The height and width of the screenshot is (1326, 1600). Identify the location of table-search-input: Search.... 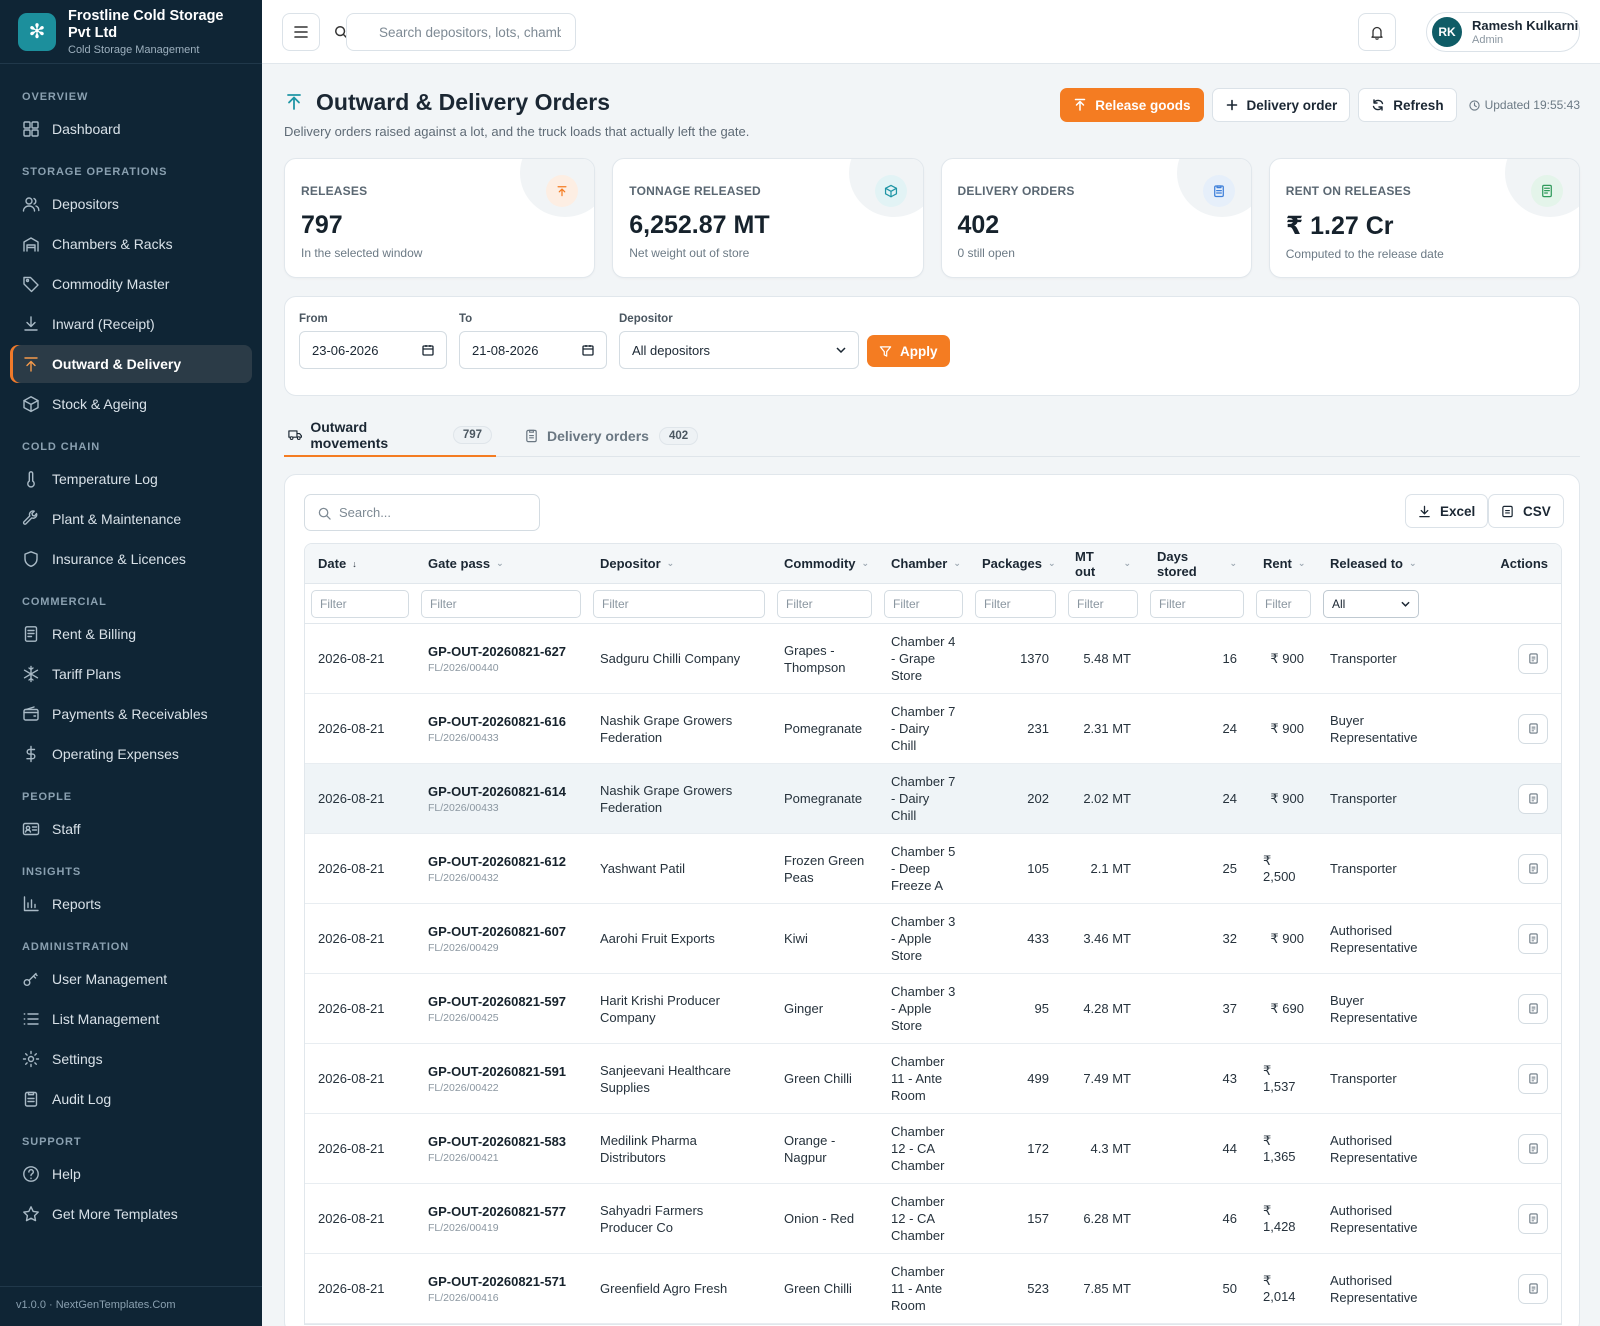
(422, 512).